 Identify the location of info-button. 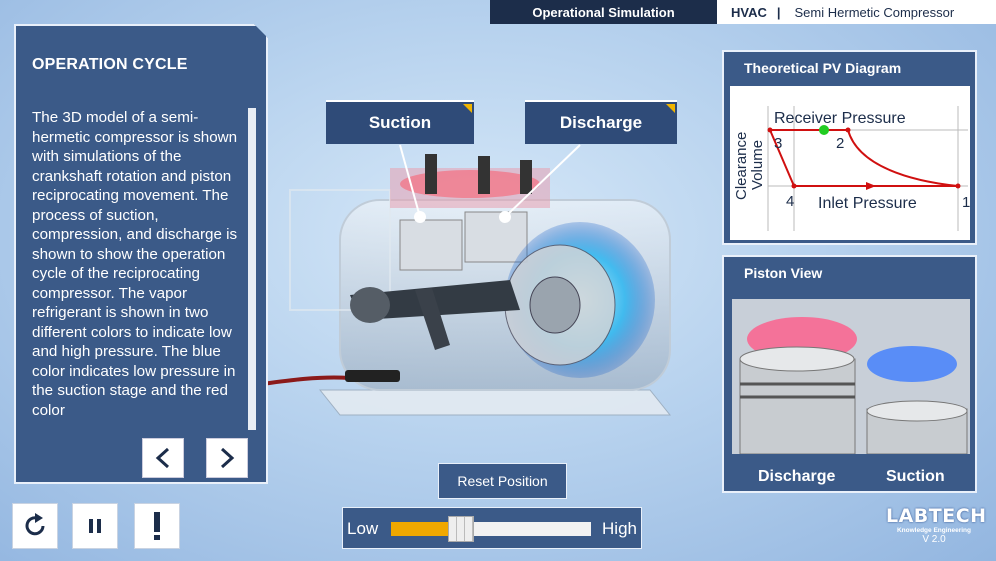
(157, 526).